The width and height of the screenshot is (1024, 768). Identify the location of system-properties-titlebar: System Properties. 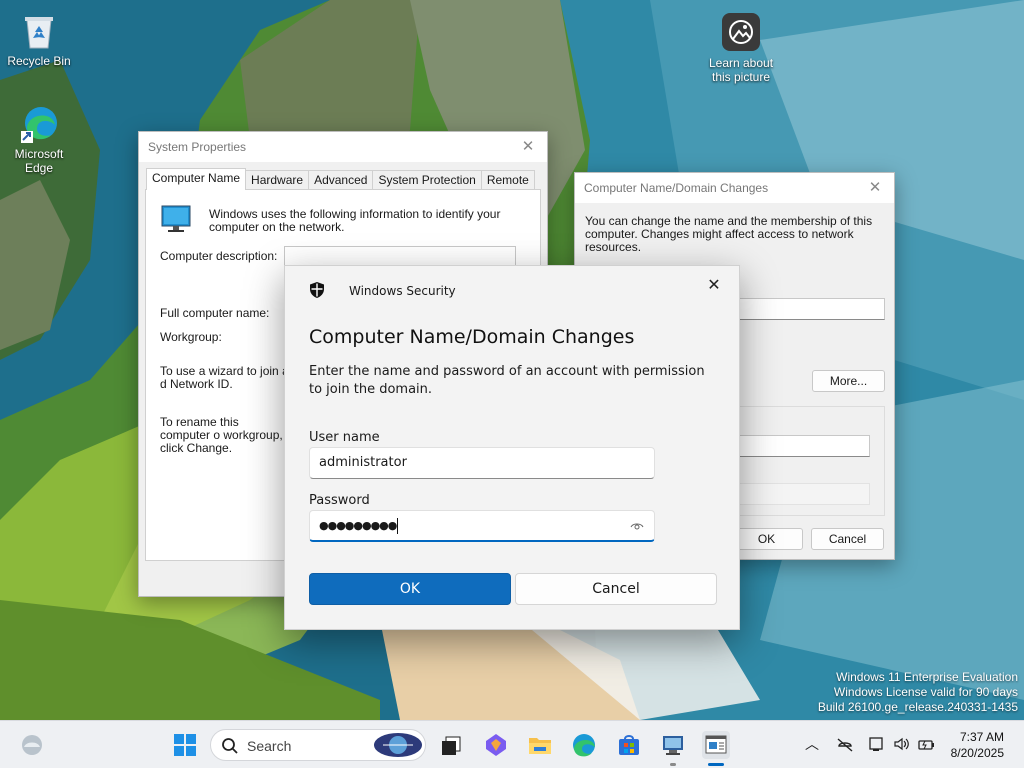
(343, 147).